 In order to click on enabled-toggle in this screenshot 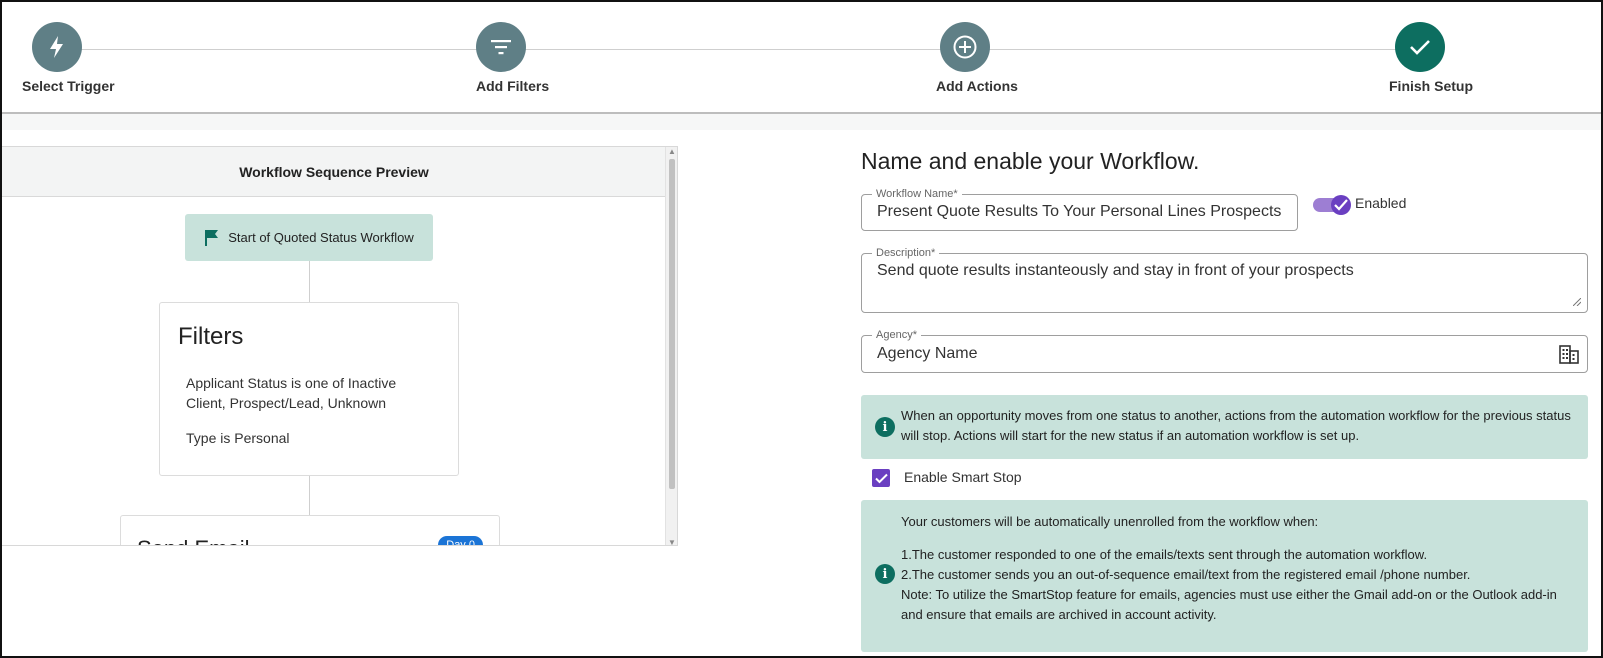, I will do `click(1332, 205)`.